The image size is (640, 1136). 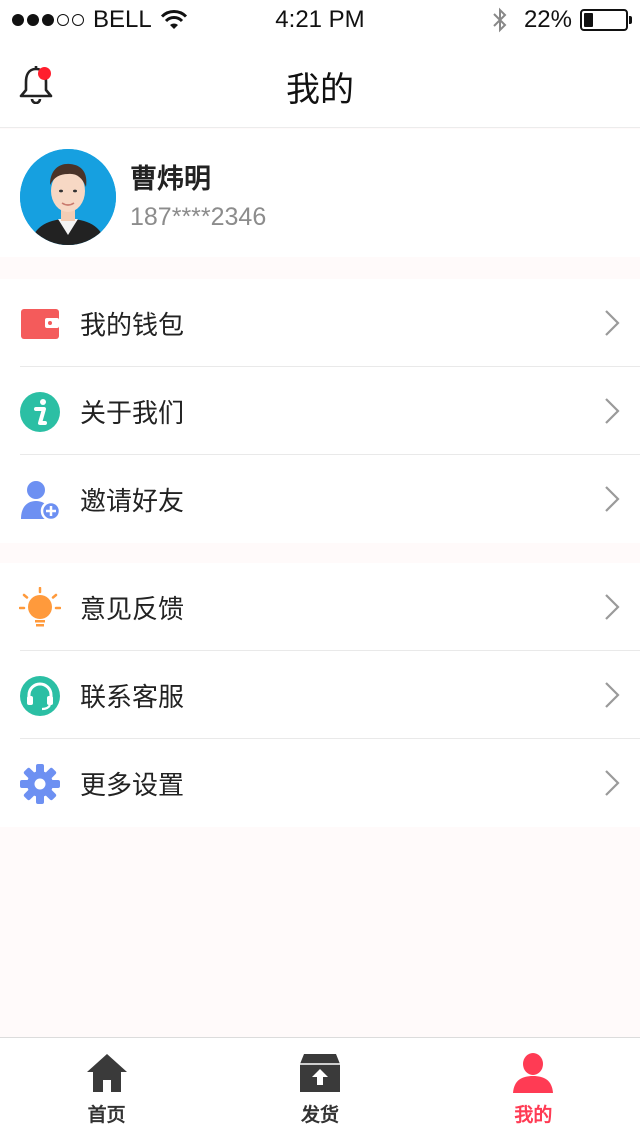 What do you see at coordinates (132, 786) in the screenshot?
I see `menu-item-label: 更多设置` at bounding box center [132, 786].